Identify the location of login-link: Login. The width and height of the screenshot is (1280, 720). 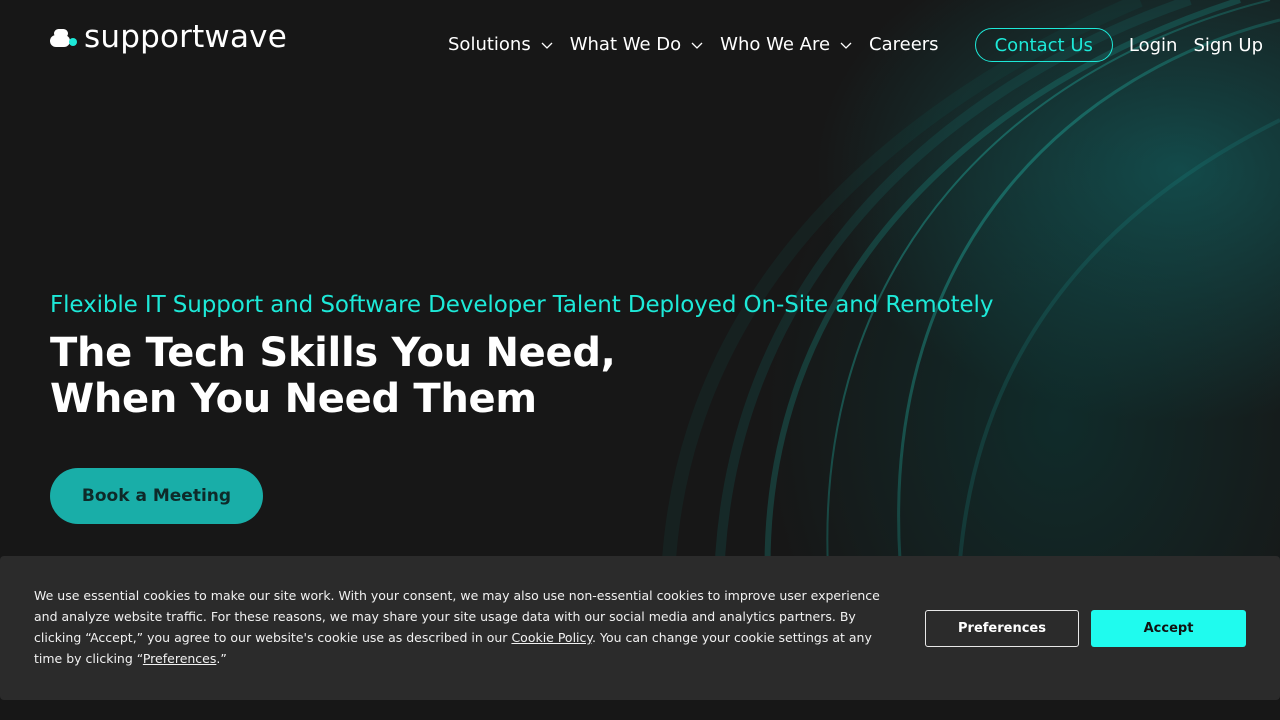
(1153, 45).